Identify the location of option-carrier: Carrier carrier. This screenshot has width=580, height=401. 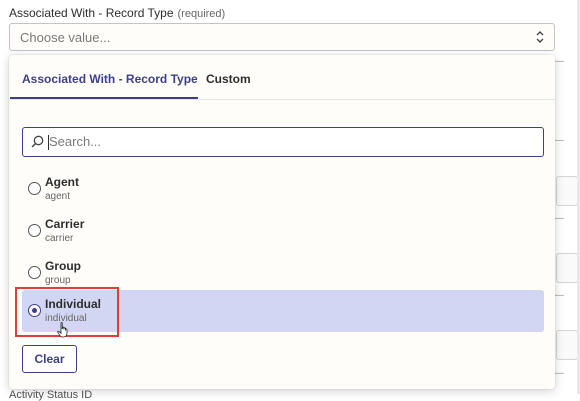
(283, 231).